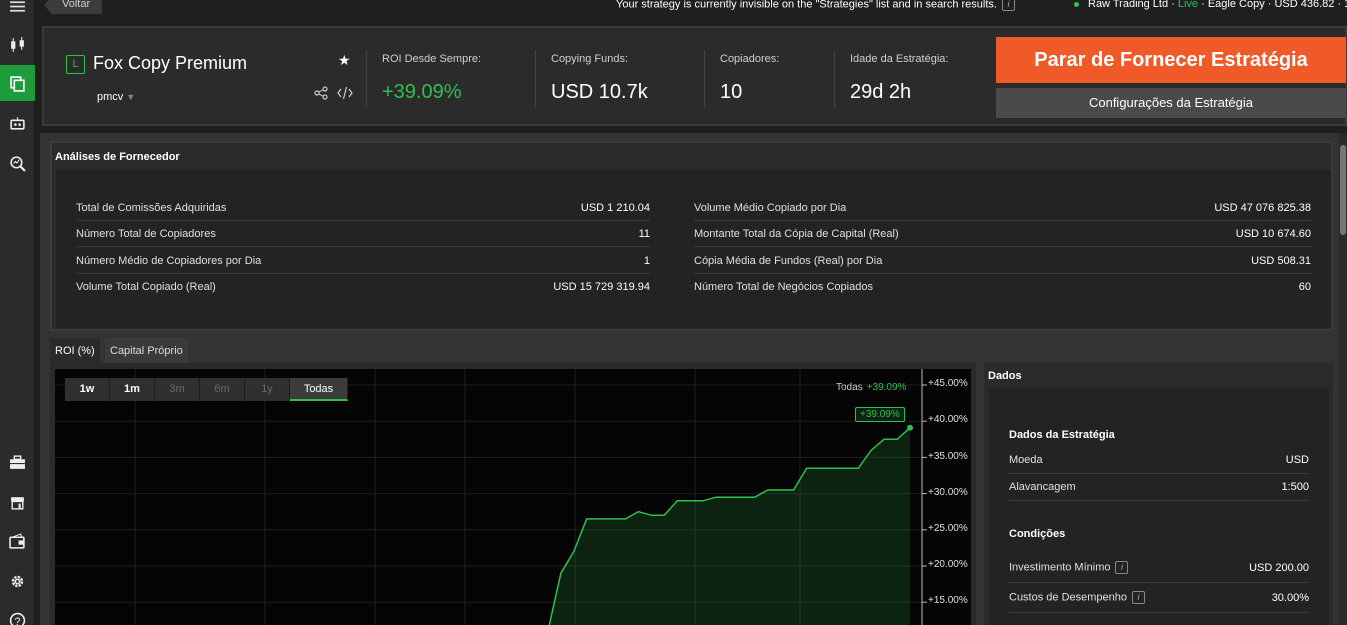 This screenshot has width=1347, height=625. Describe the element at coordinates (591, 79) in the screenshot. I see `stat-copying-funds: Copying Funds: USD 10.7k` at that location.